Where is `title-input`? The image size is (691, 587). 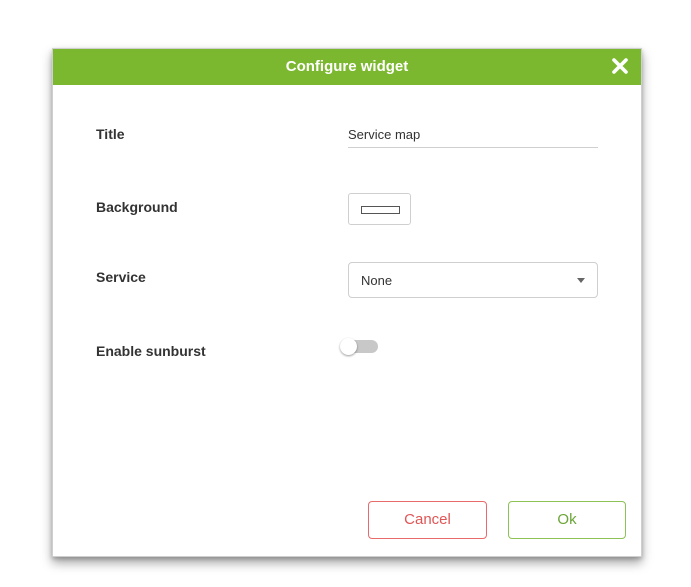
title-input is located at coordinates (473, 134).